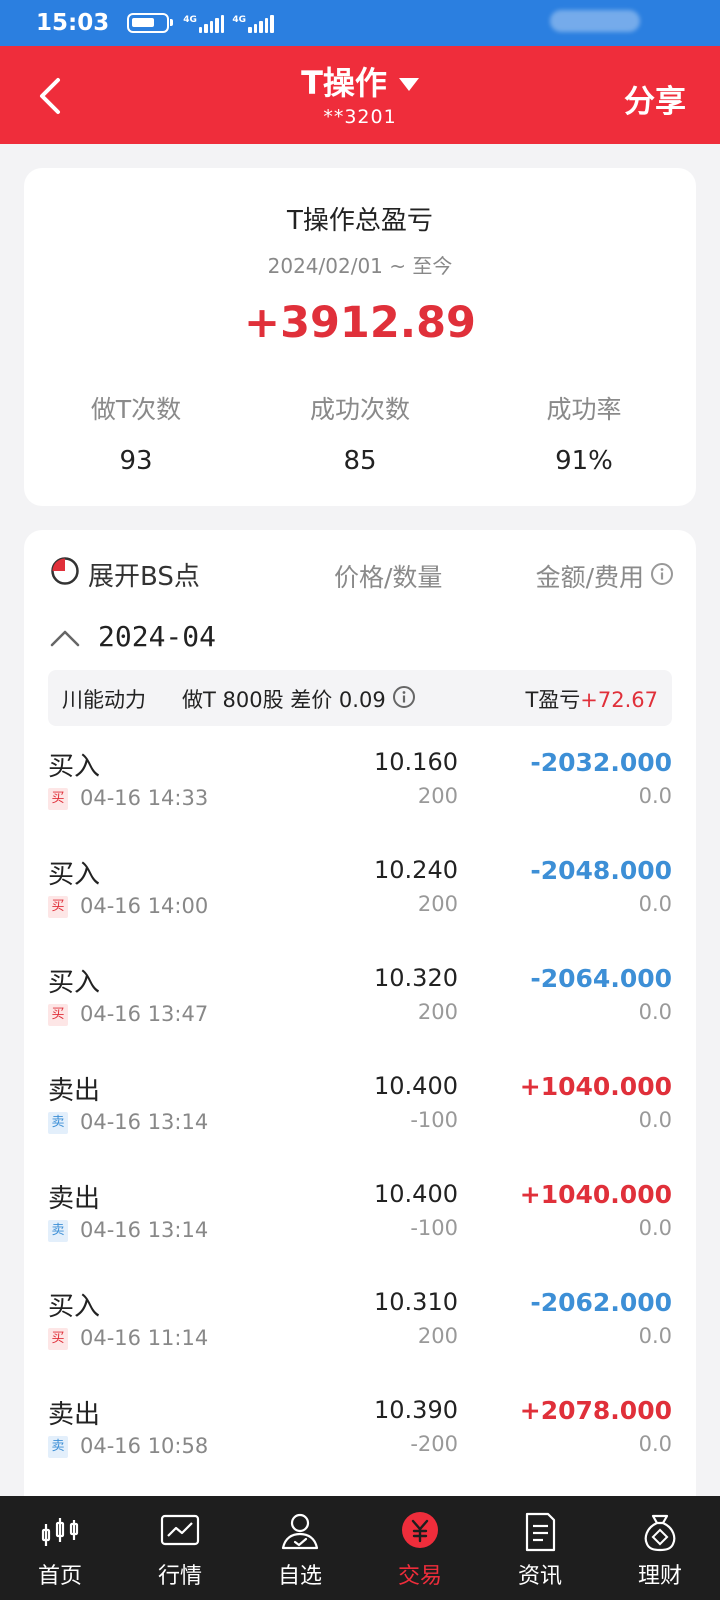 The image size is (720, 1600). What do you see at coordinates (59, 1576) in the screenshot?
I see `nav-label: 首页` at bounding box center [59, 1576].